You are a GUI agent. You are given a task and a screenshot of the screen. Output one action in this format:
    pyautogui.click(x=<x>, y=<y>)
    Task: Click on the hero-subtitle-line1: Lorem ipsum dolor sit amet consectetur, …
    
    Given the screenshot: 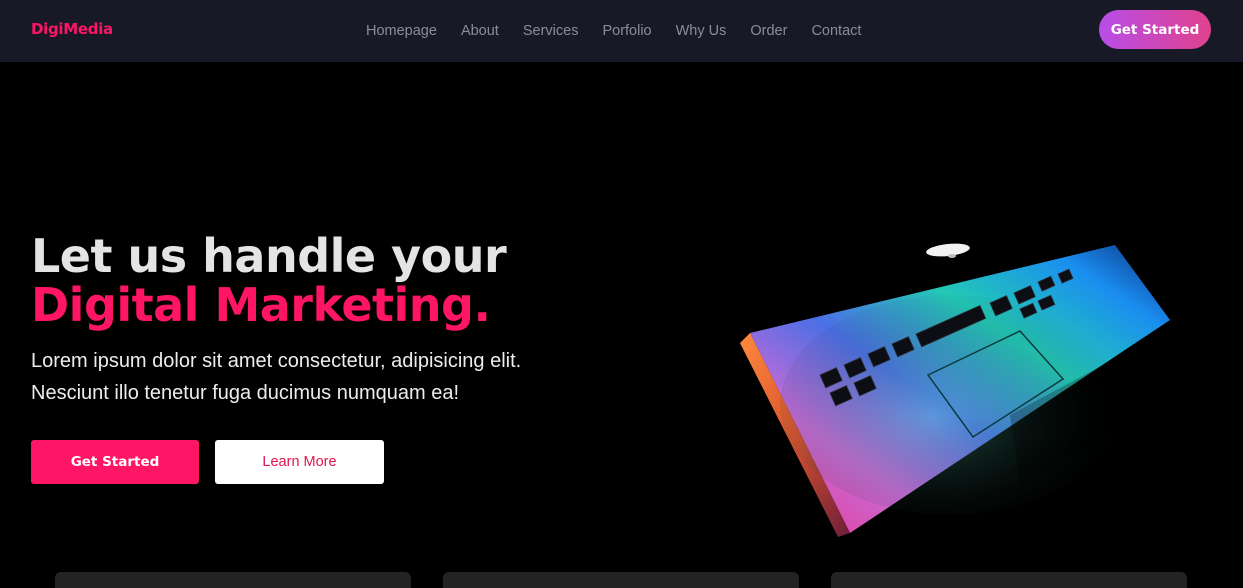 What is the action you would take?
    pyautogui.click(x=276, y=361)
    